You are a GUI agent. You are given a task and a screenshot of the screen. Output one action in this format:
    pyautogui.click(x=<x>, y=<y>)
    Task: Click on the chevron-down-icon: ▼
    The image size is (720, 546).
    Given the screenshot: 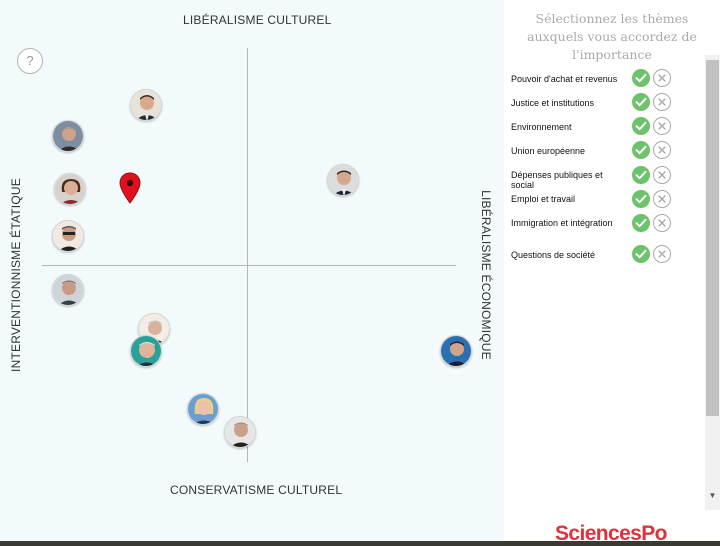 What is the action you would take?
    pyautogui.click(x=712, y=495)
    